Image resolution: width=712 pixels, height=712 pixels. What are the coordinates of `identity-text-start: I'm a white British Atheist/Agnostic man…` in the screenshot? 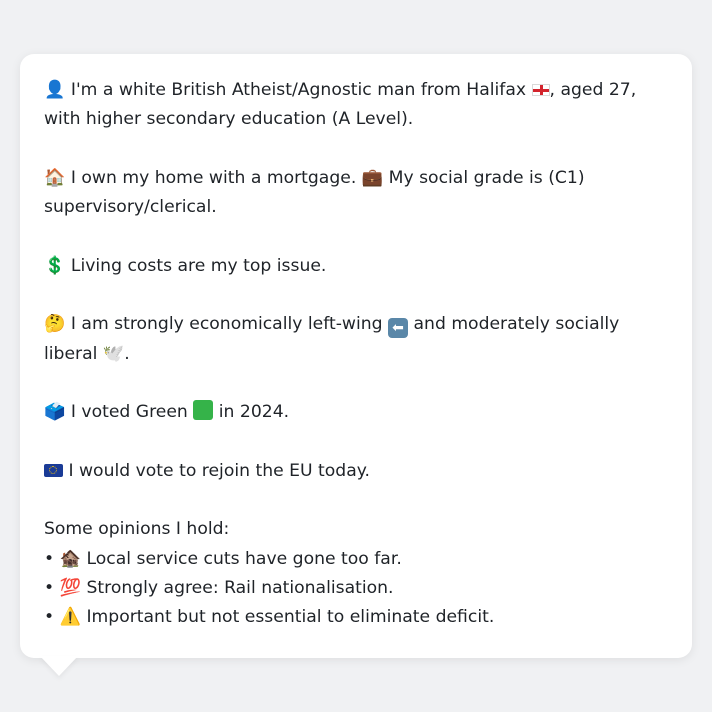 It's located at (298, 90).